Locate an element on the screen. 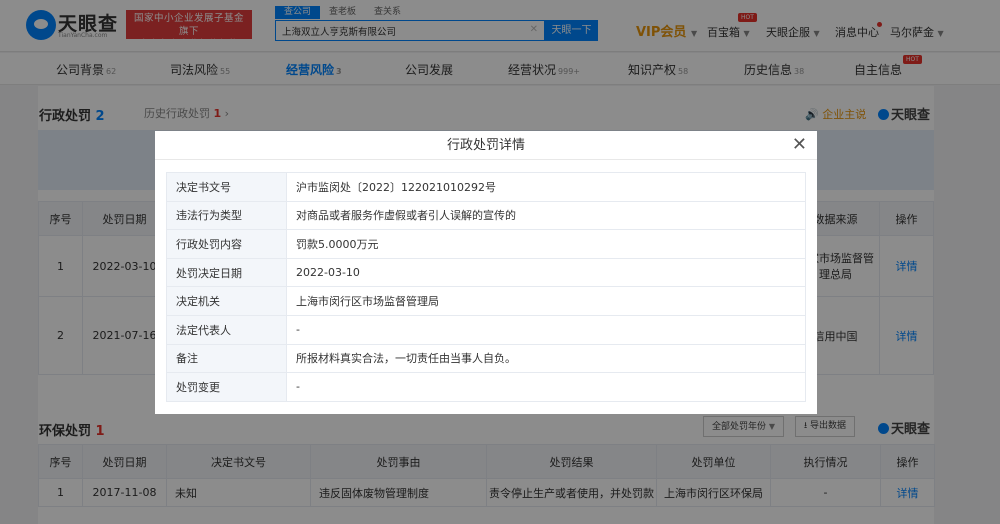 The image size is (1000, 524). detail-row: 处罚决定日期 2022-03-10 is located at coordinates (486, 272).